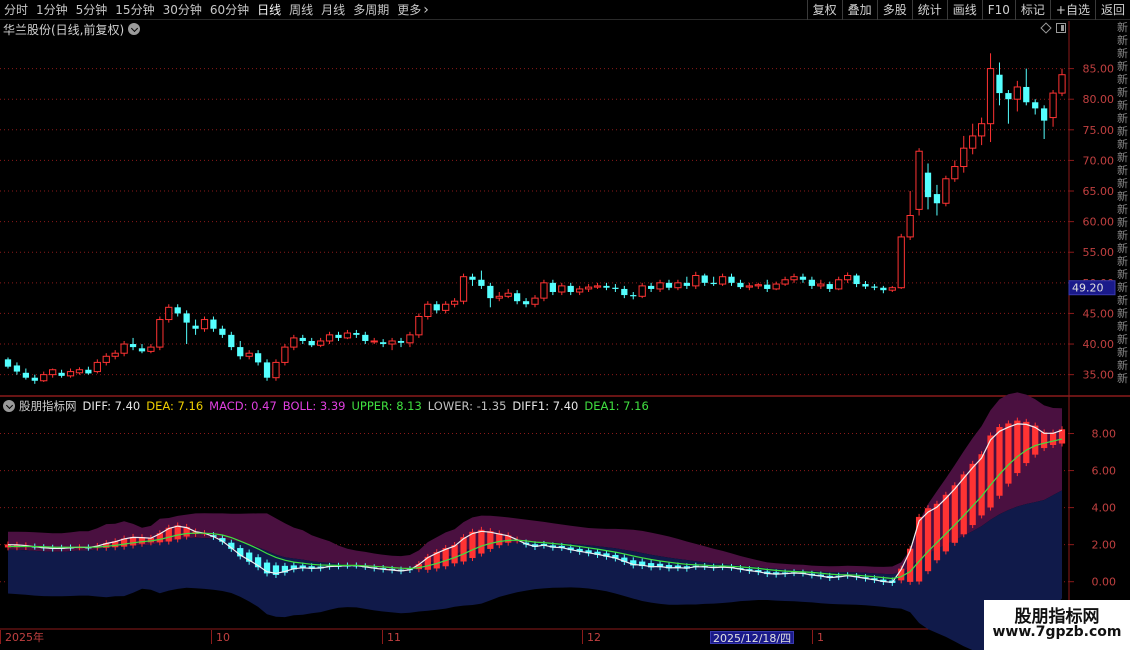  What do you see at coordinates (134, 10) in the screenshot?
I see `period-tab: 15分钟` at bounding box center [134, 10].